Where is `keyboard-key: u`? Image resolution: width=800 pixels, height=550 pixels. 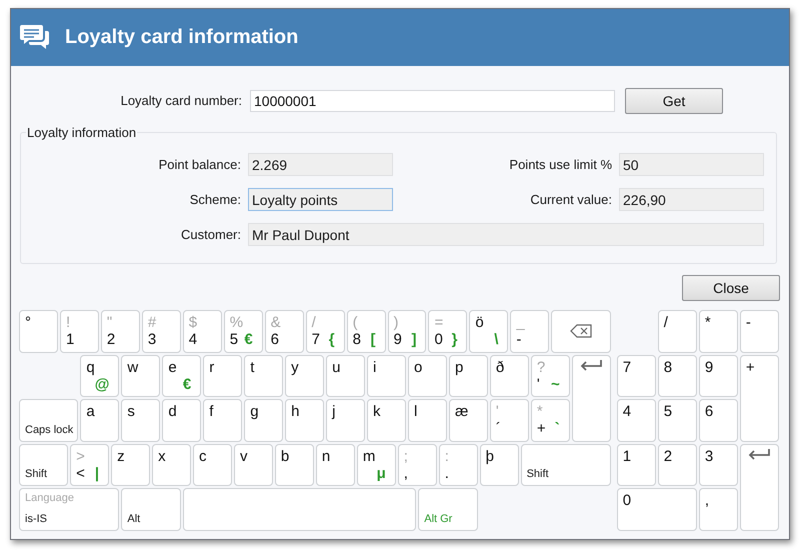 keyboard-key: u is located at coordinates (346, 375).